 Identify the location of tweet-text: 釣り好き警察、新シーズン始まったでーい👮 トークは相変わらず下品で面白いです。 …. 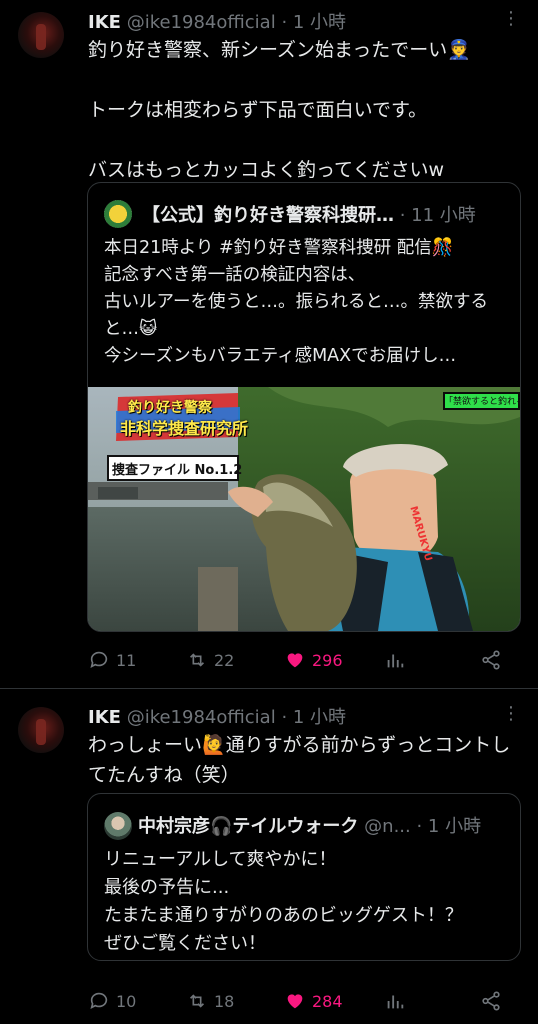
(279, 110).